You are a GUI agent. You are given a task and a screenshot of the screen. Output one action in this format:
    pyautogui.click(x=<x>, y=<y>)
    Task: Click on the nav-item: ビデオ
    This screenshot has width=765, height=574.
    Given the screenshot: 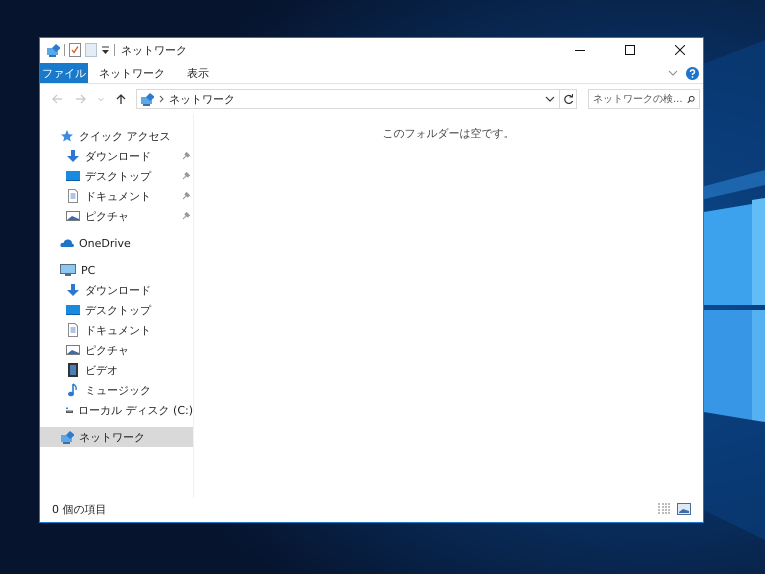 What is the action you would take?
    pyautogui.click(x=116, y=370)
    